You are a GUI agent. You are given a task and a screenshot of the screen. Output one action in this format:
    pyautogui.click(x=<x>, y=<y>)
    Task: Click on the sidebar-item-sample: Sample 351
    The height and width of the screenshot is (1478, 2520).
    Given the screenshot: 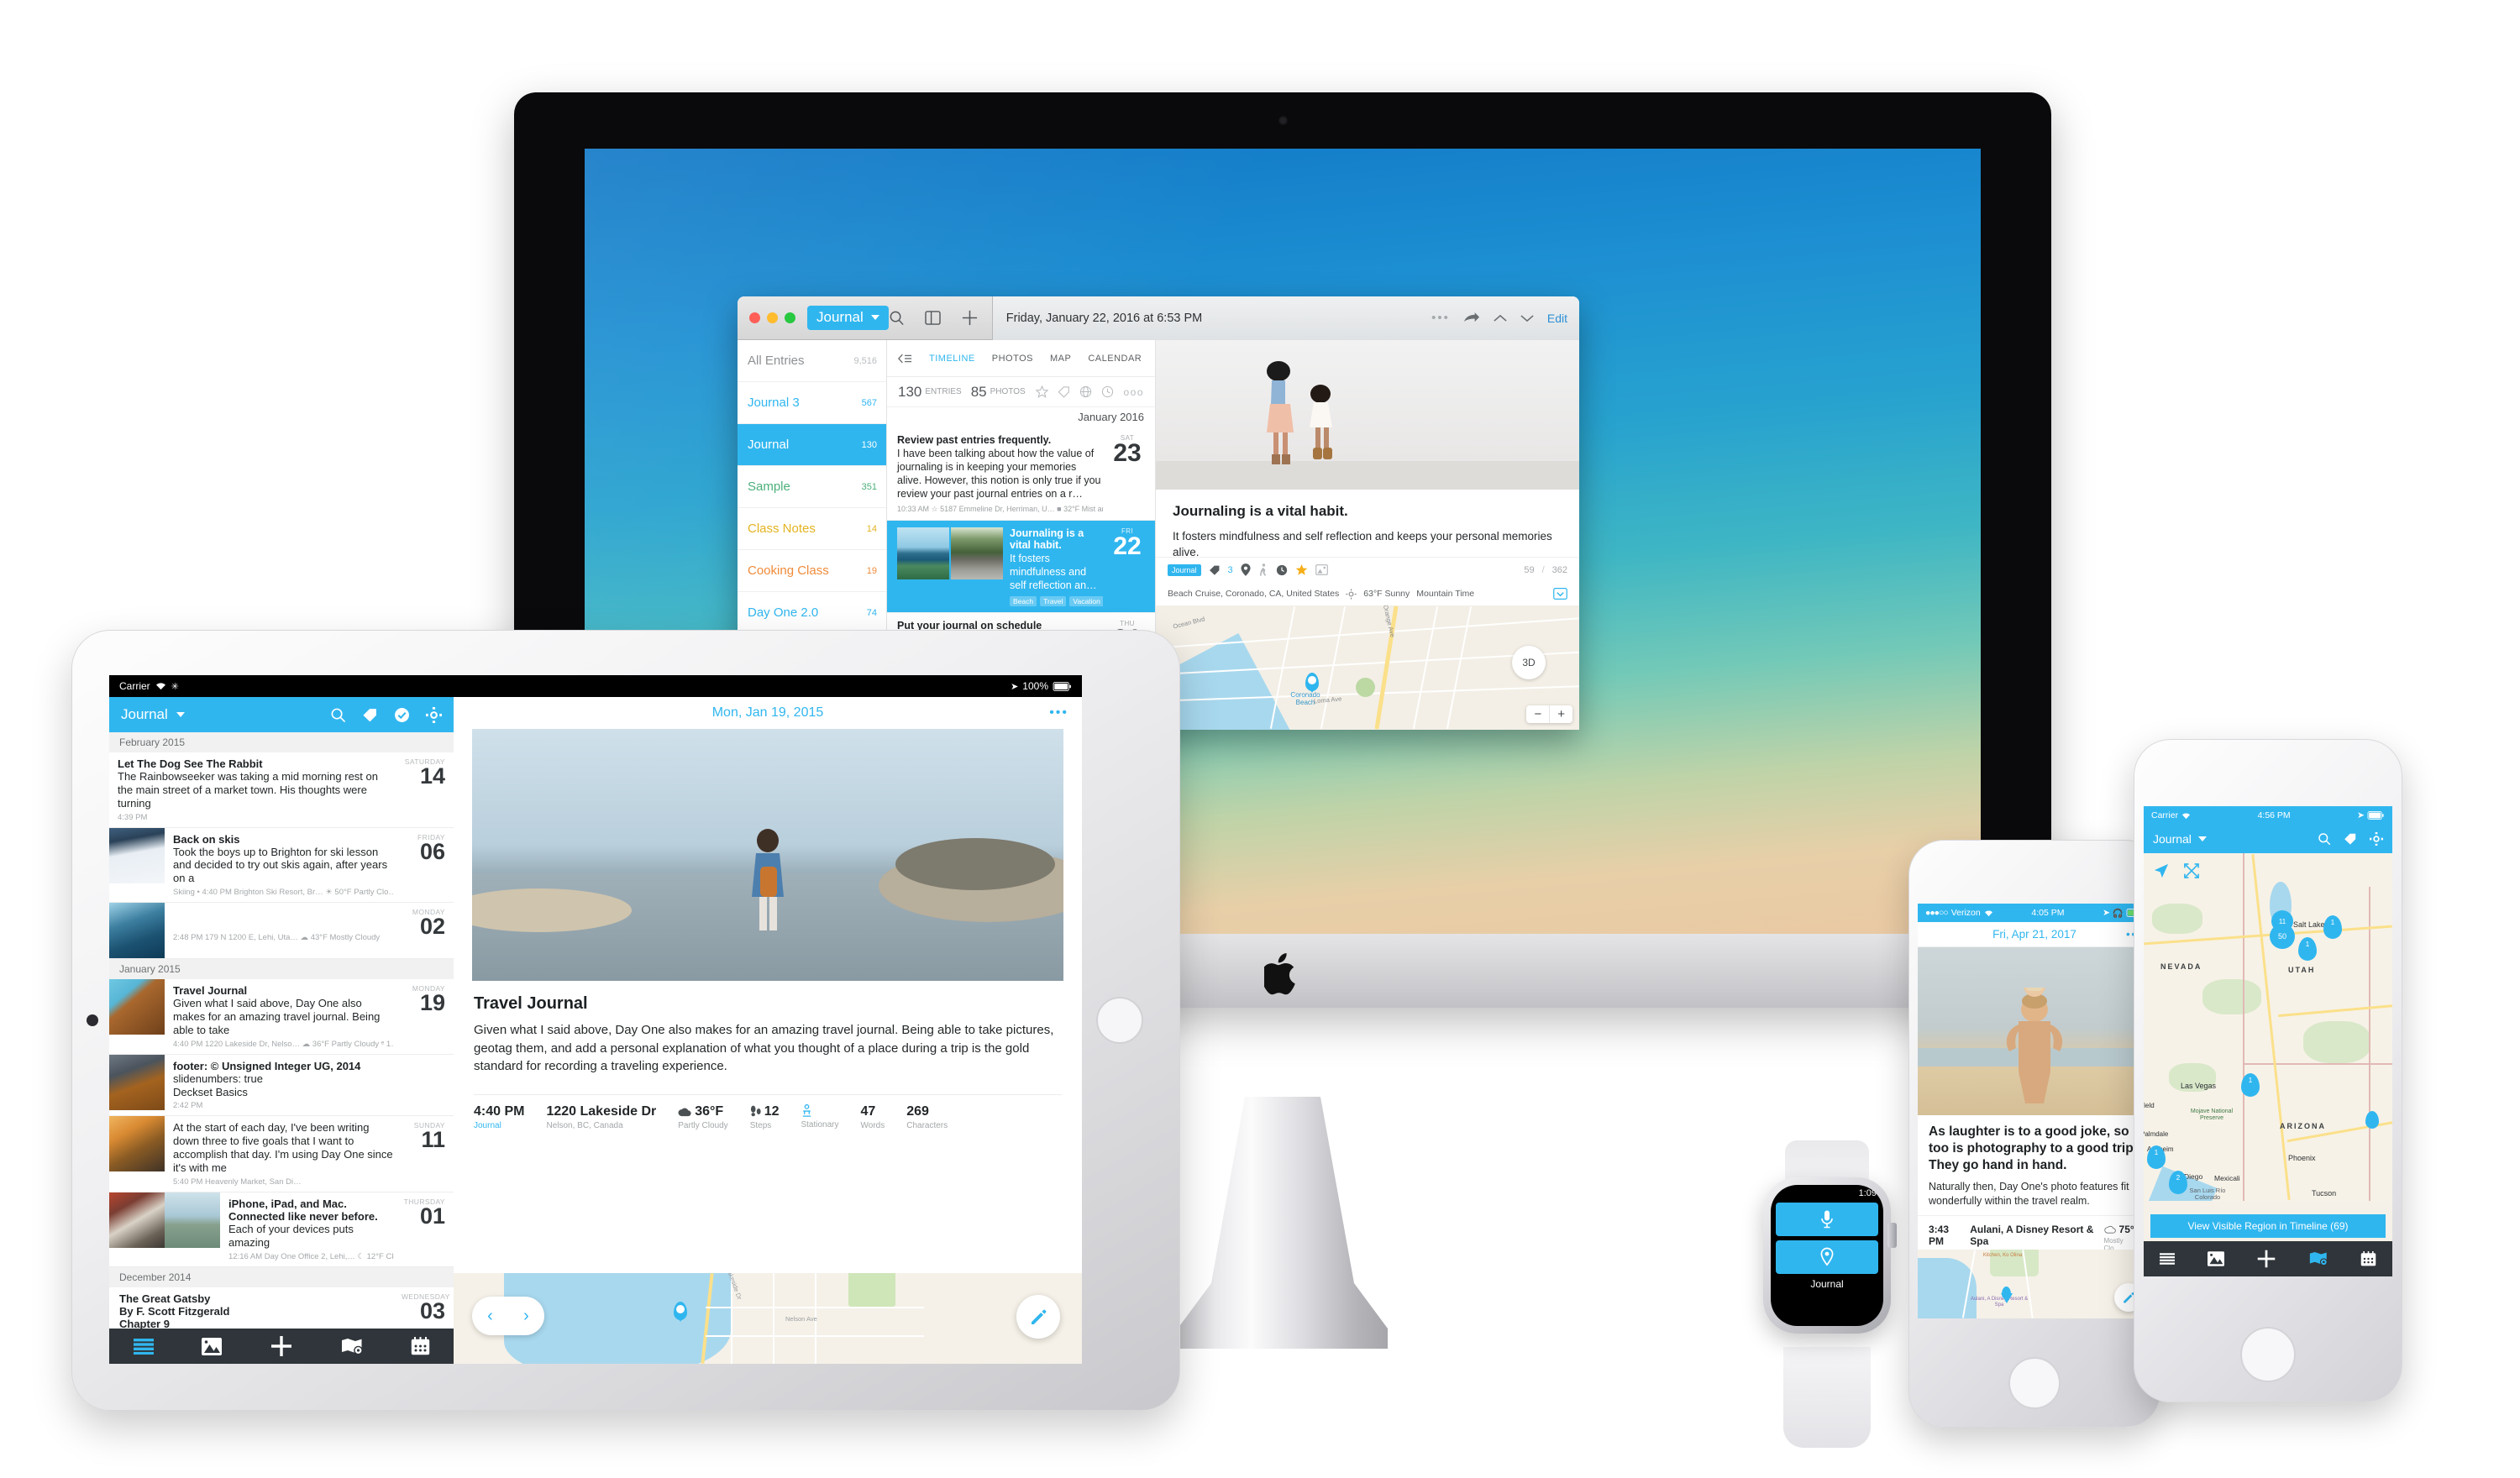 What is the action you would take?
    pyautogui.click(x=812, y=487)
    